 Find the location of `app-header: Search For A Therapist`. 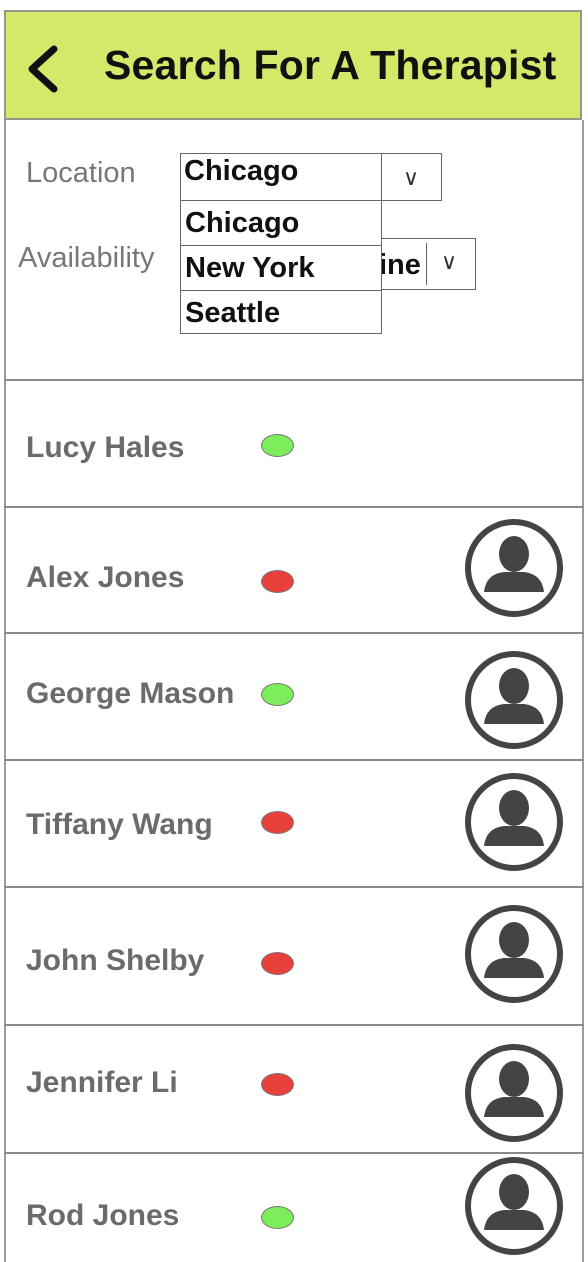

app-header: Search For A Therapist is located at coordinates (293, 65).